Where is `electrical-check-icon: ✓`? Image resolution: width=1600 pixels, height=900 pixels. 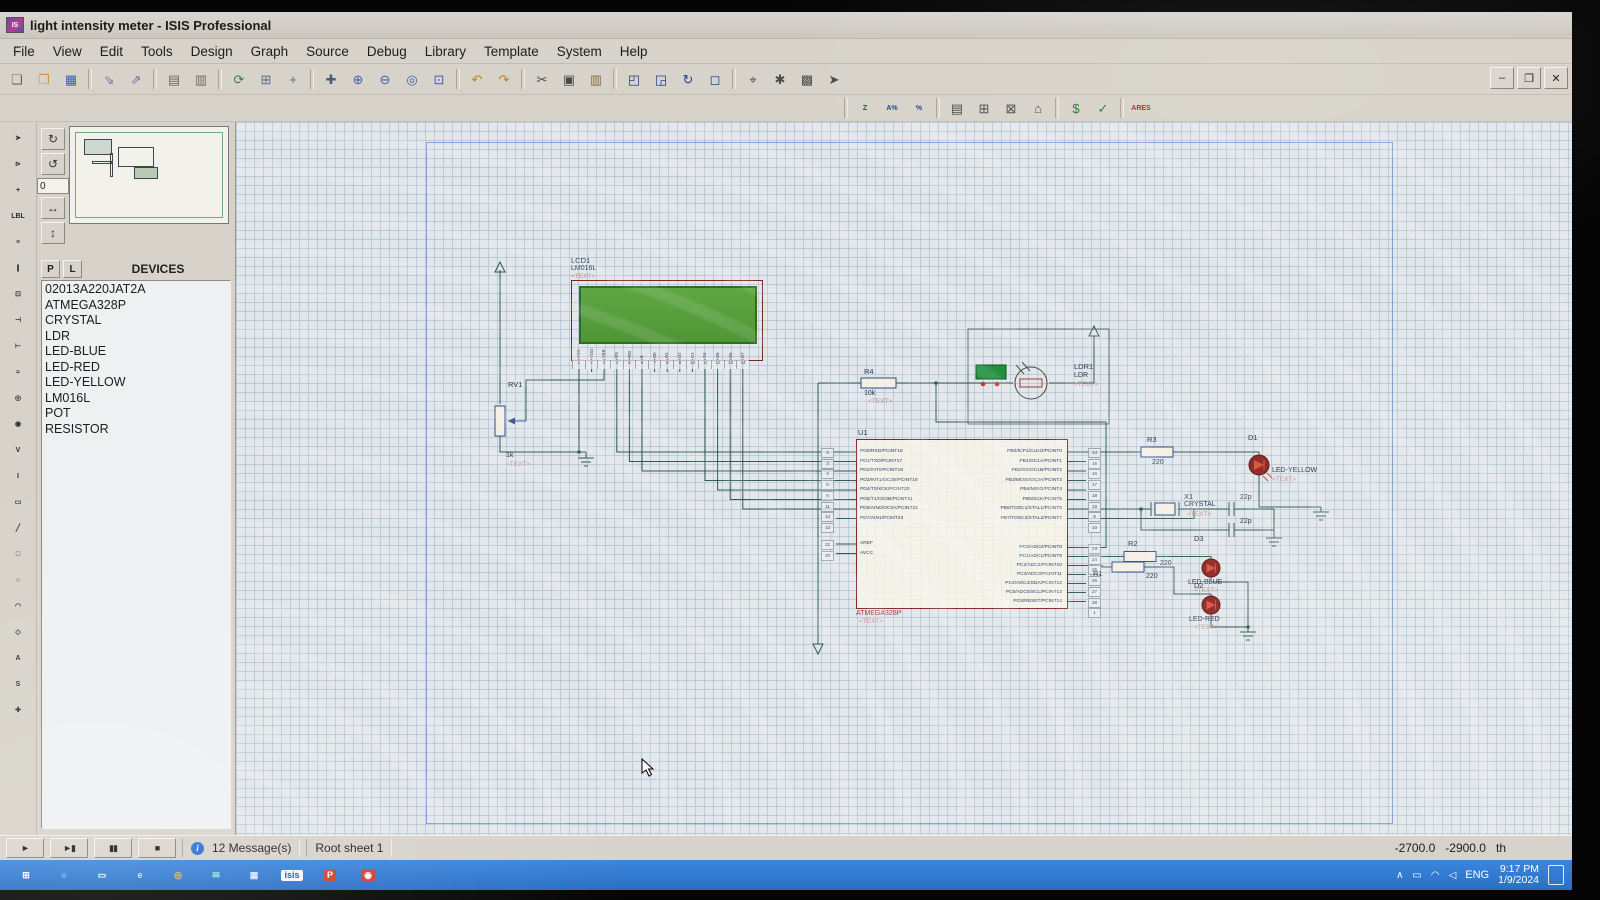
electrical-check-icon: ✓ is located at coordinates (1103, 108).